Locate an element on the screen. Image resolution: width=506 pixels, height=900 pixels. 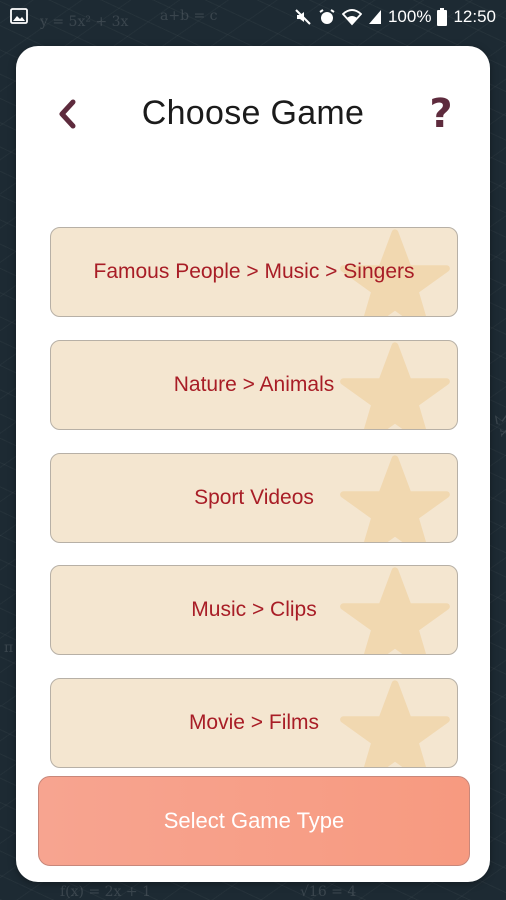
game-option-sport-videos: Sport Videos is located at coordinates (254, 498).